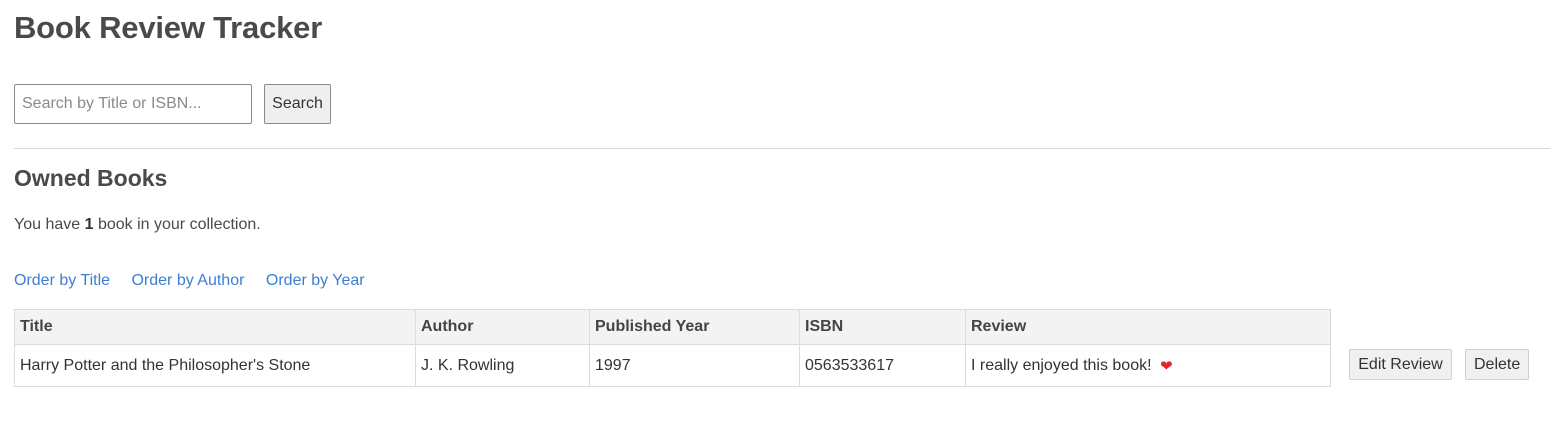 The image size is (1554, 430). I want to click on column-header-review: Review, so click(1148, 327).